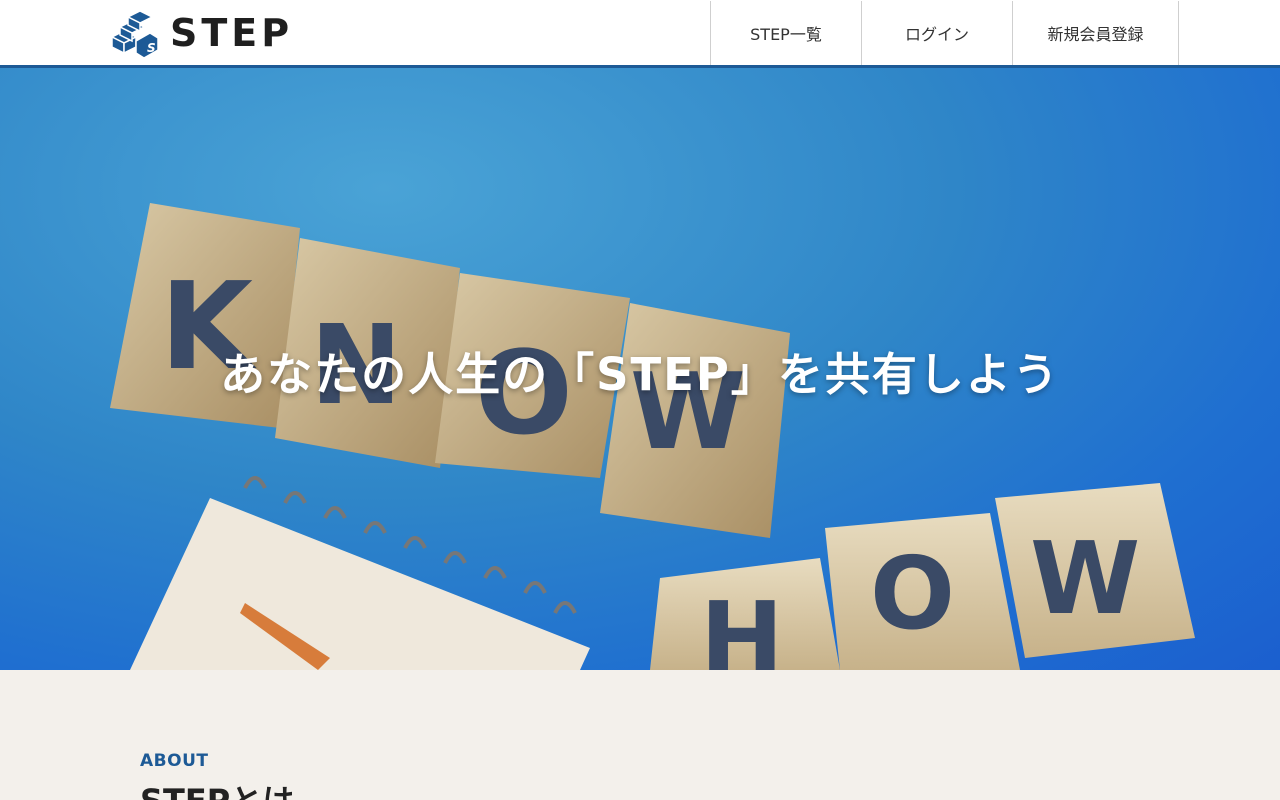  What do you see at coordinates (1085, 578) in the screenshot?
I see `block-letter: W` at bounding box center [1085, 578].